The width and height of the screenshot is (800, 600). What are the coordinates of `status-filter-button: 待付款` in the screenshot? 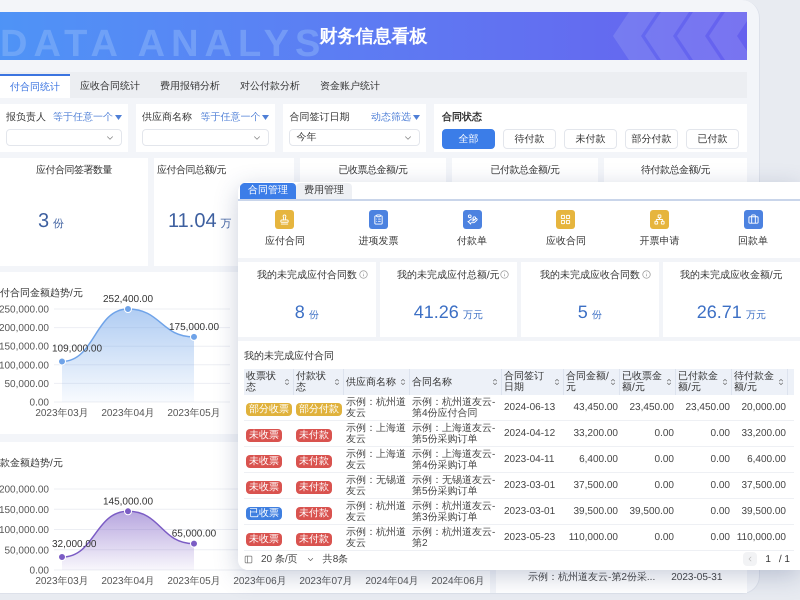 It's located at (529, 139).